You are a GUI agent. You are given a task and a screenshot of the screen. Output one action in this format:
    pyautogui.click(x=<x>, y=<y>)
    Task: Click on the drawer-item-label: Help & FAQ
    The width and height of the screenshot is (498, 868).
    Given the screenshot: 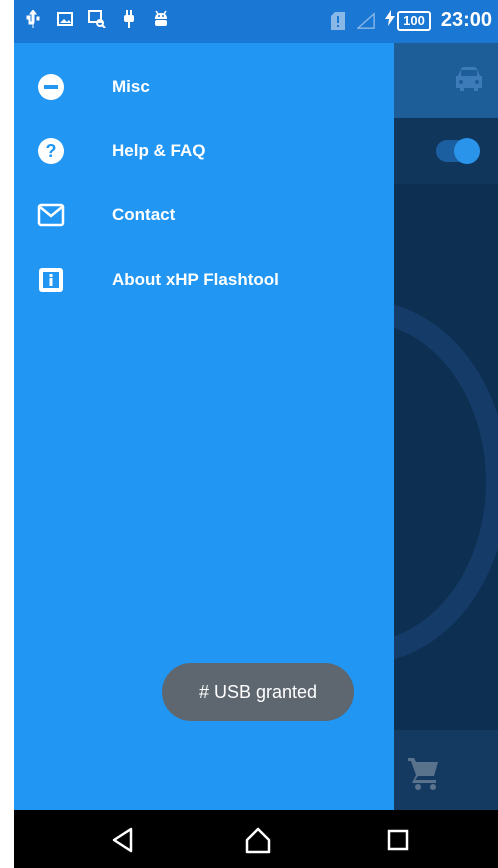 What is the action you would take?
    pyautogui.click(x=159, y=150)
    